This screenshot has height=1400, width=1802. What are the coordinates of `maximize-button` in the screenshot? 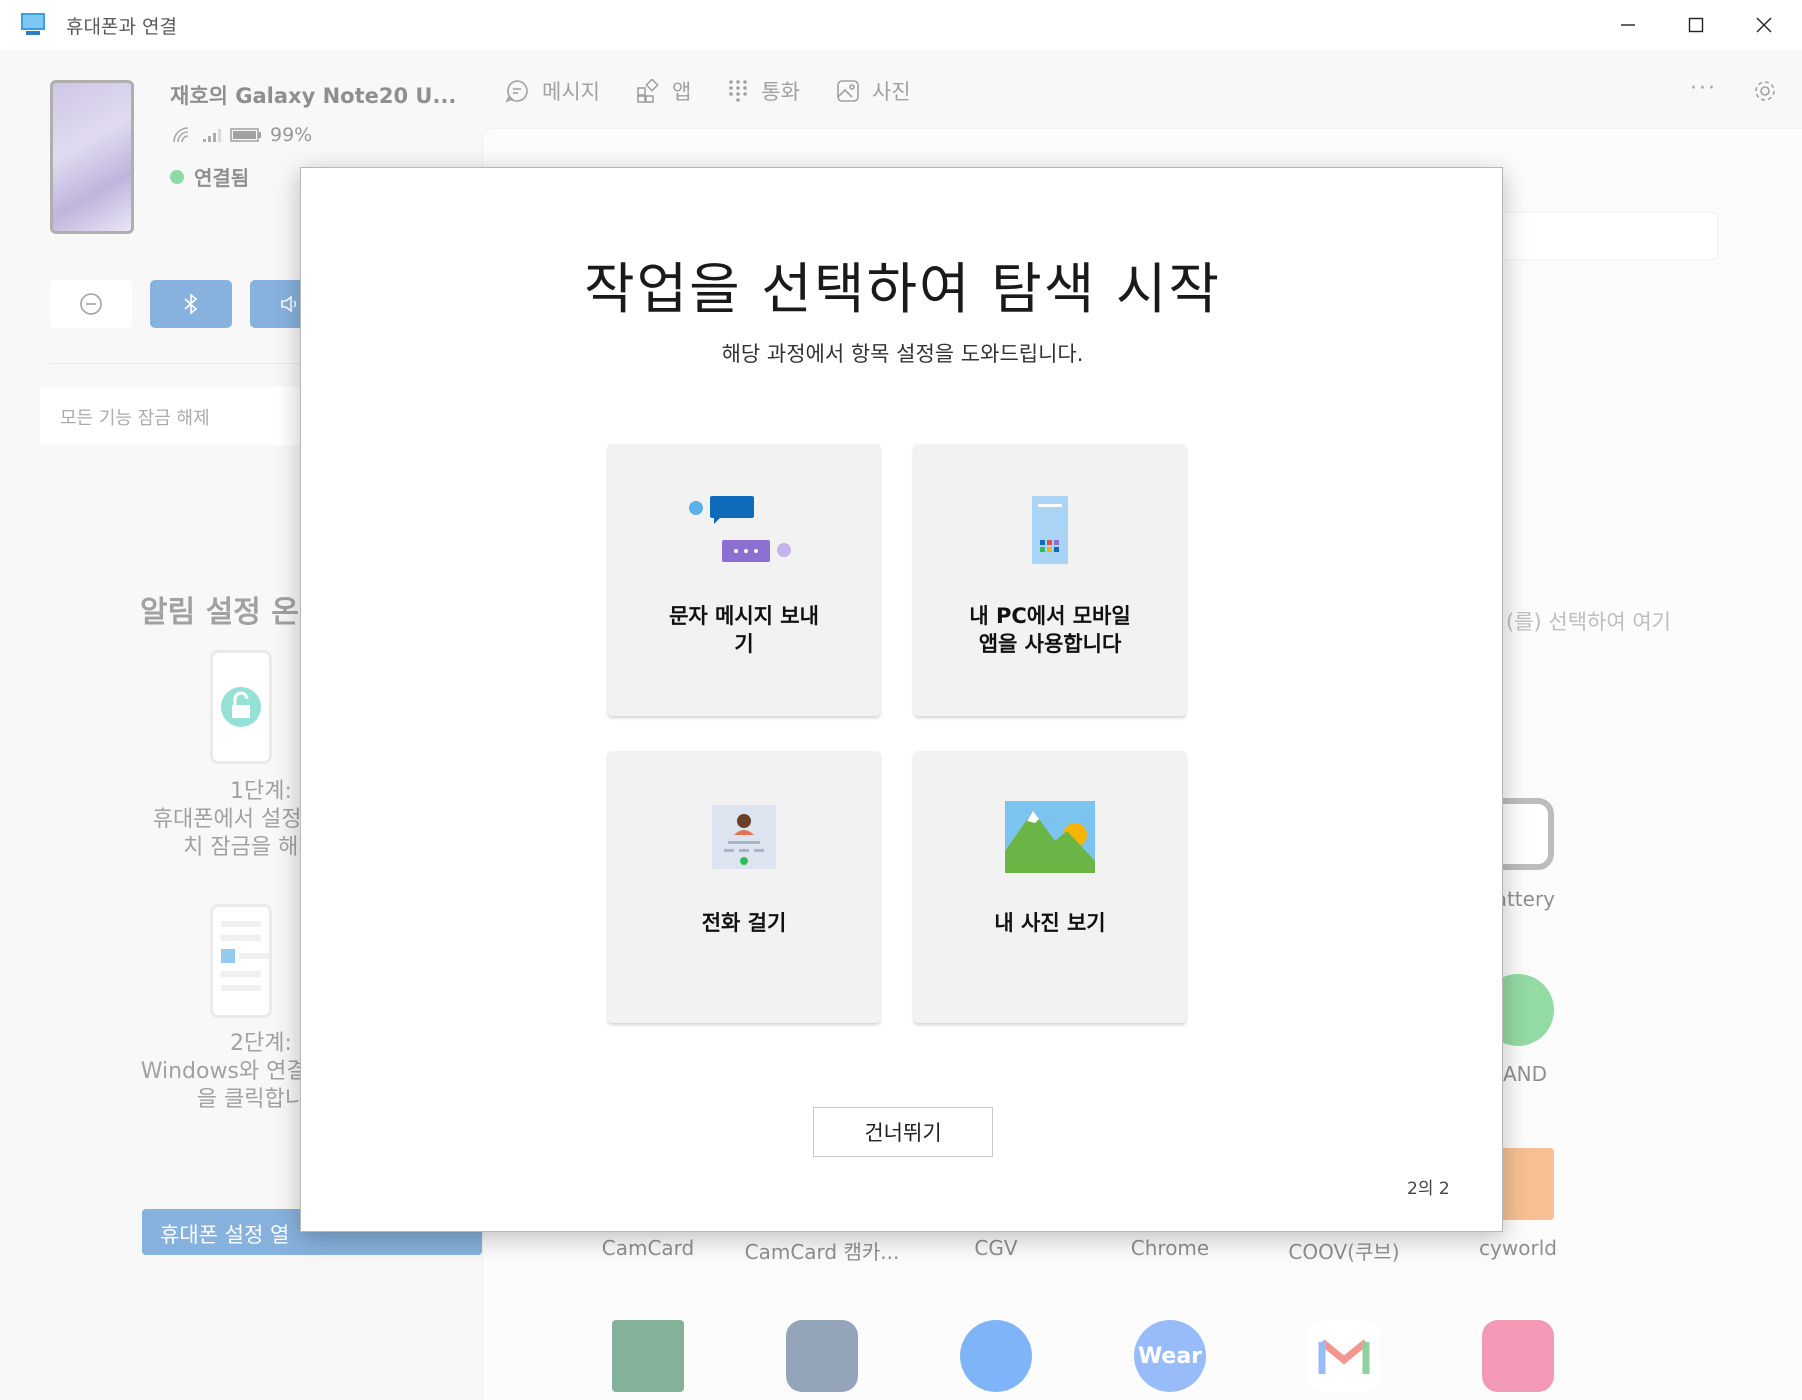 It's located at (1696, 25).